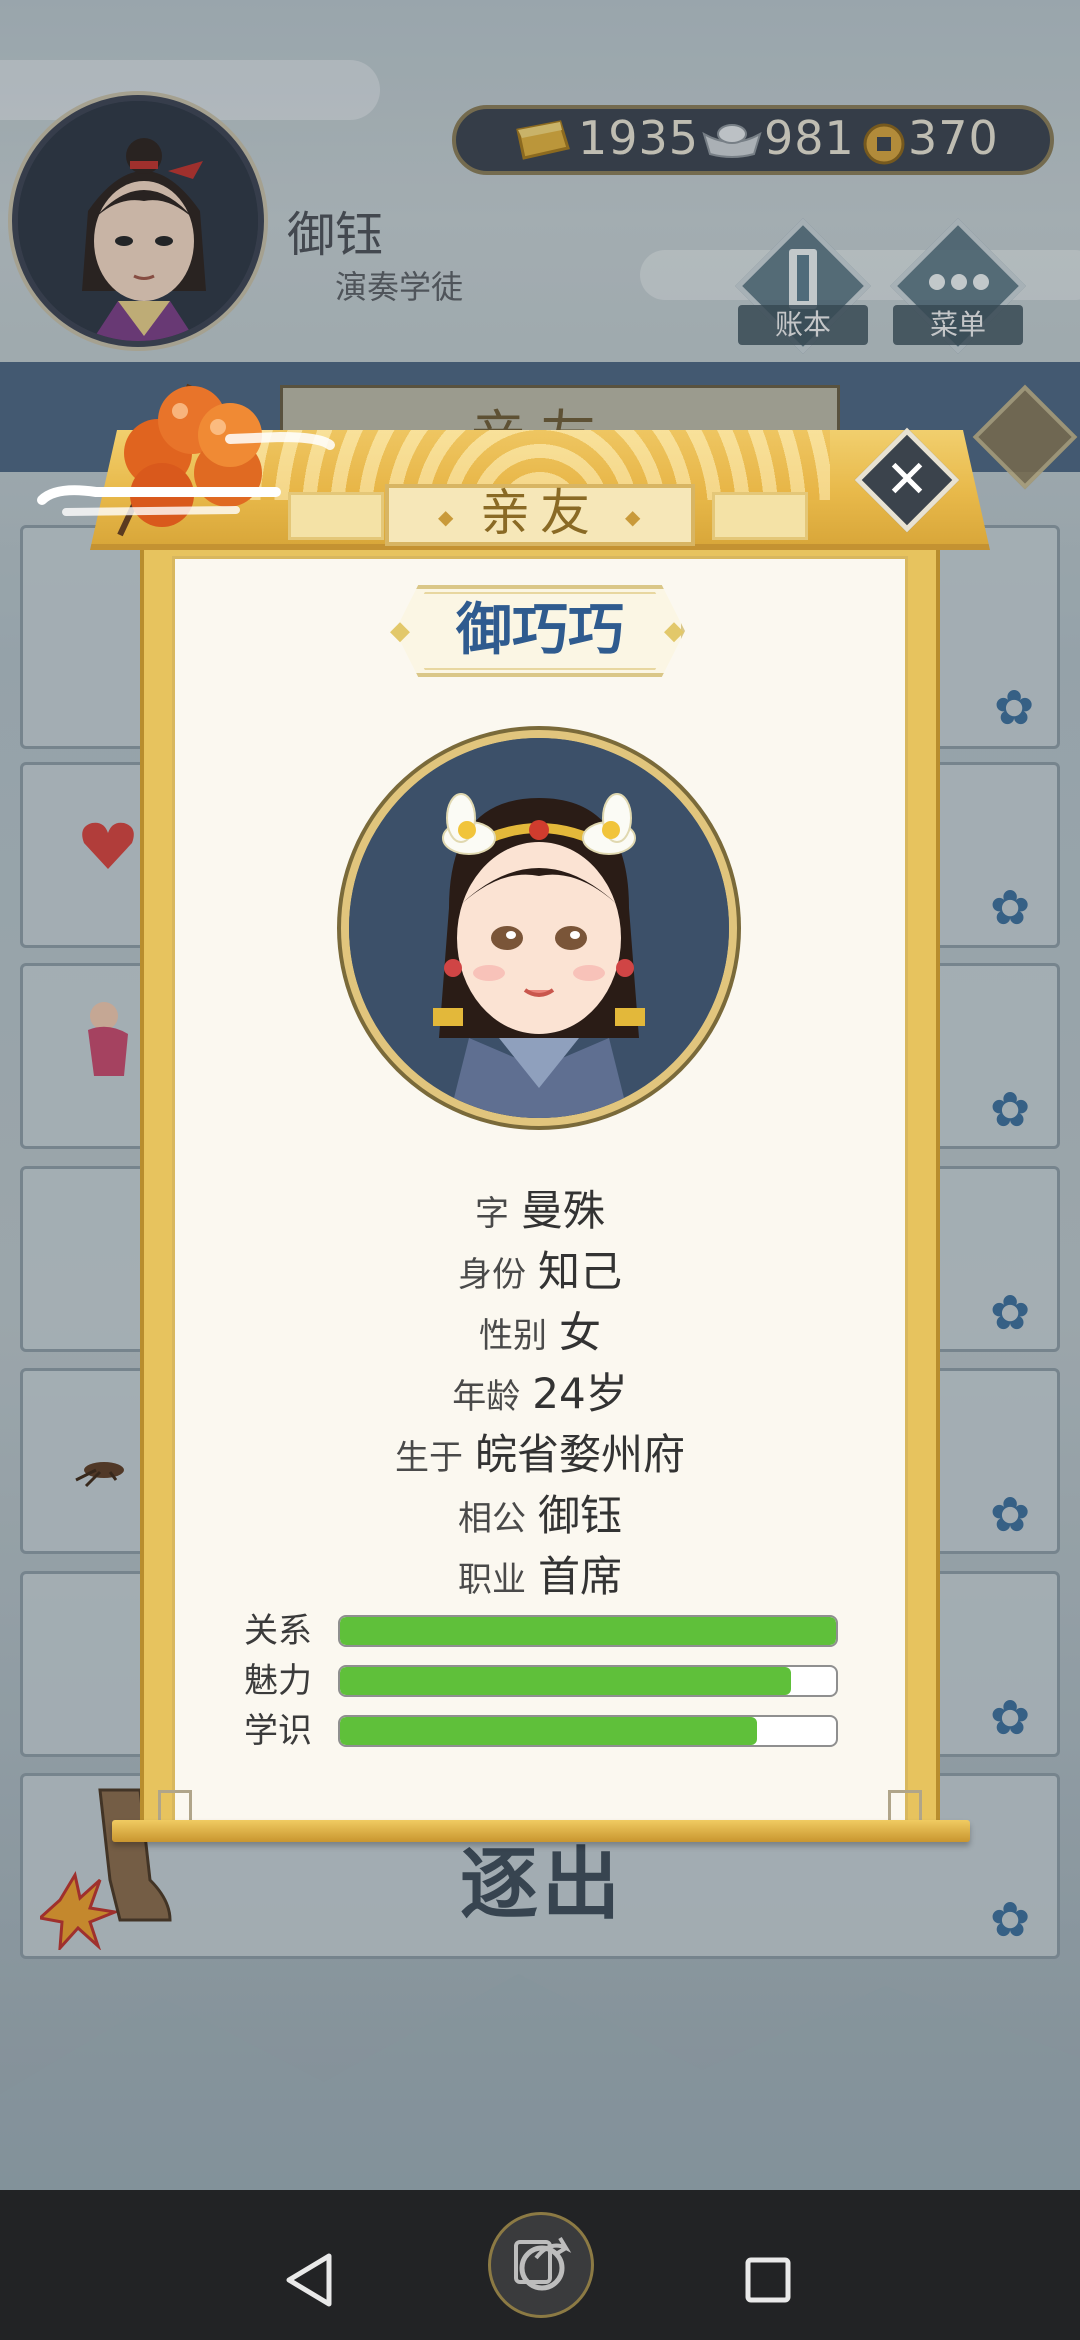 The image size is (1080, 2340). I want to click on relationship-bar, so click(588, 1631).